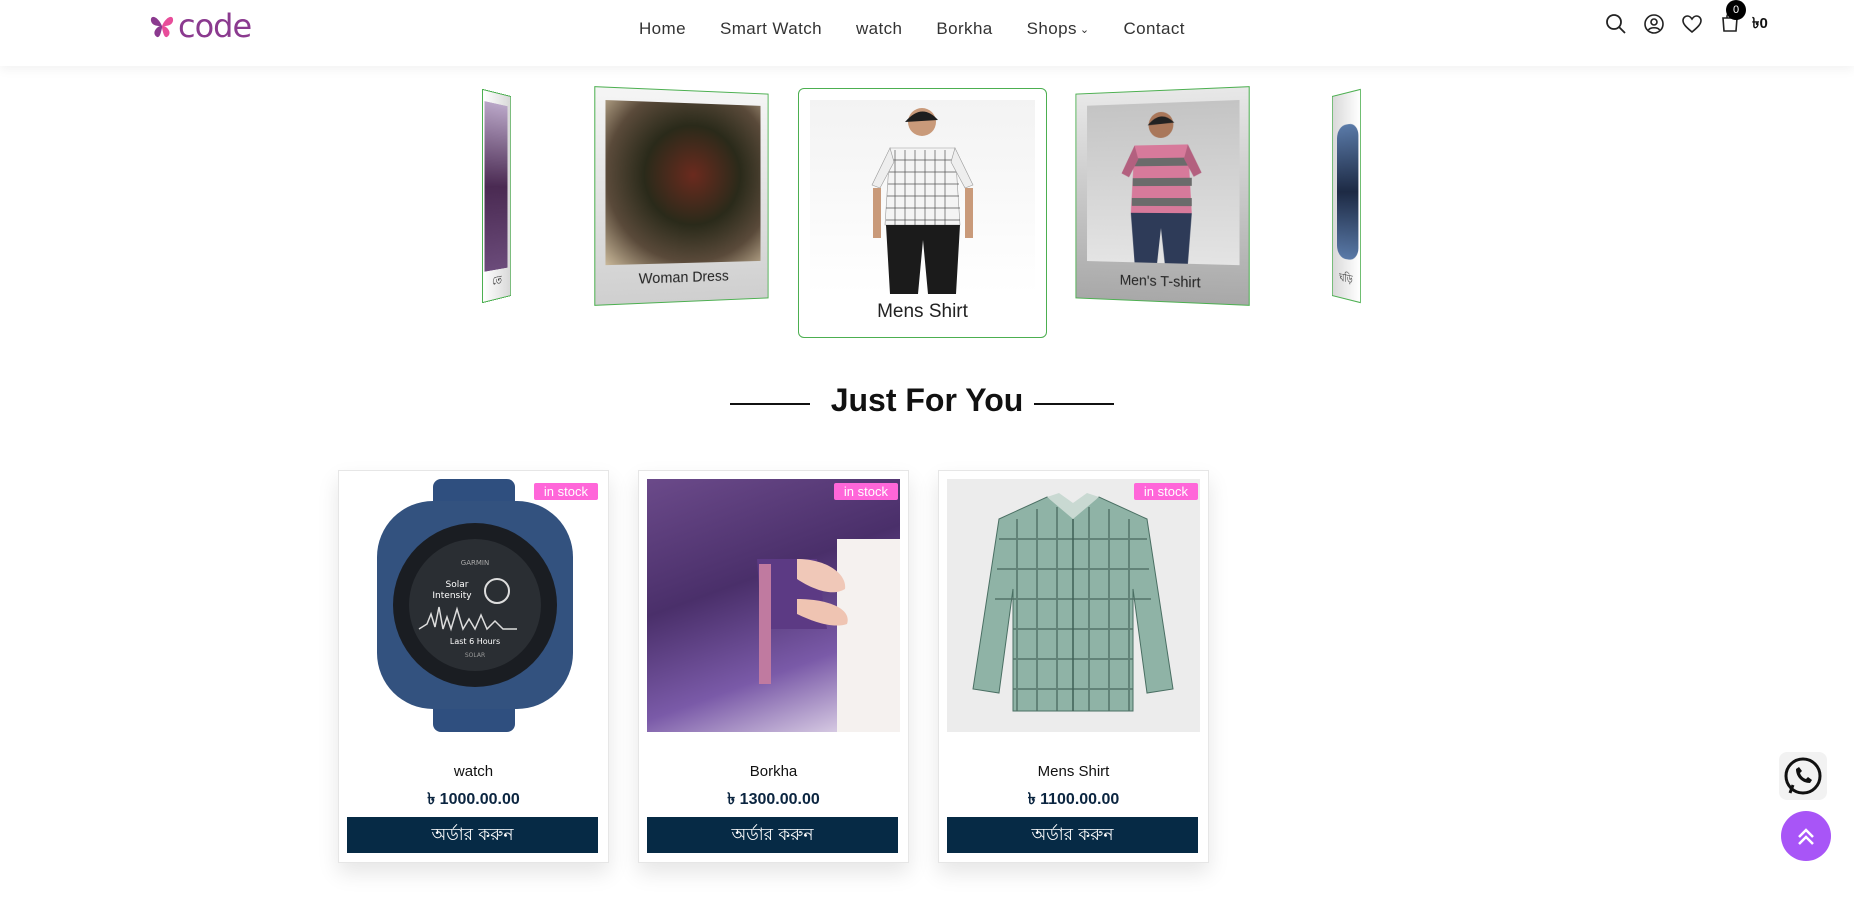 The image size is (1854, 901). I want to click on carousel-slide-woman-dress: Woman Dress, so click(681, 196).